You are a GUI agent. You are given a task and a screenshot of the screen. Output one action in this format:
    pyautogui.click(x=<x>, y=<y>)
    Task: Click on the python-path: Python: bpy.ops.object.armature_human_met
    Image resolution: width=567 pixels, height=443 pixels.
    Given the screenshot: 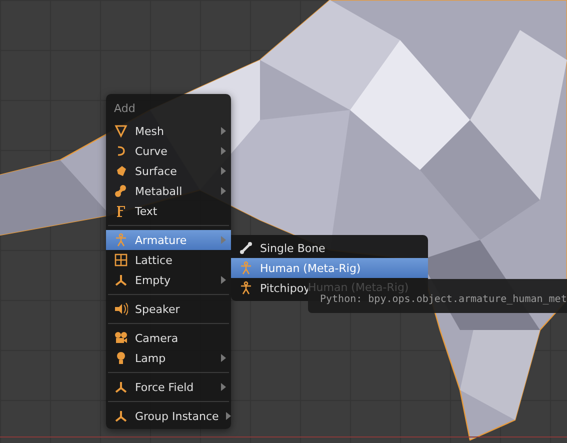 What is the action you would take?
    pyautogui.click(x=443, y=299)
    